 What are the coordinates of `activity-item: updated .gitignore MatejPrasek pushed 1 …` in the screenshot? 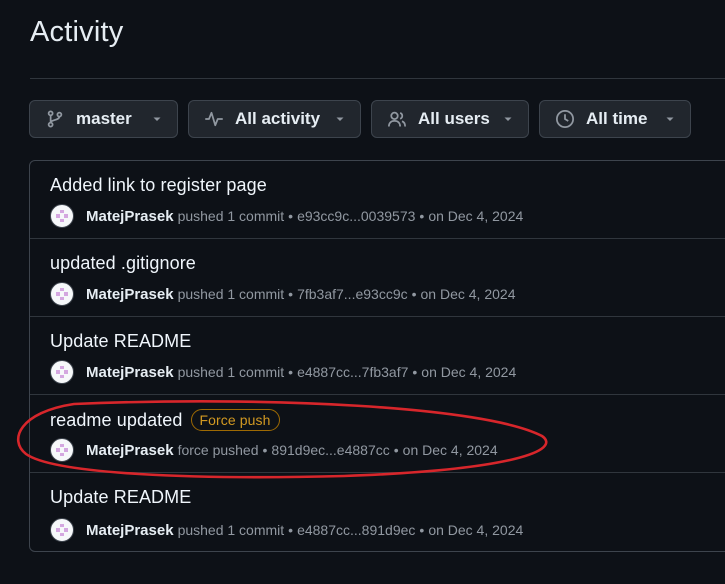 It's located at (377, 278).